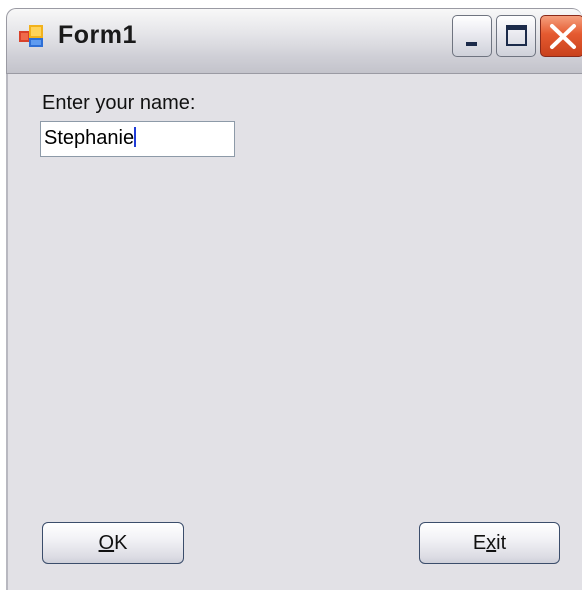 The width and height of the screenshot is (582, 590). I want to click on minimize-button, so click(472, 36).